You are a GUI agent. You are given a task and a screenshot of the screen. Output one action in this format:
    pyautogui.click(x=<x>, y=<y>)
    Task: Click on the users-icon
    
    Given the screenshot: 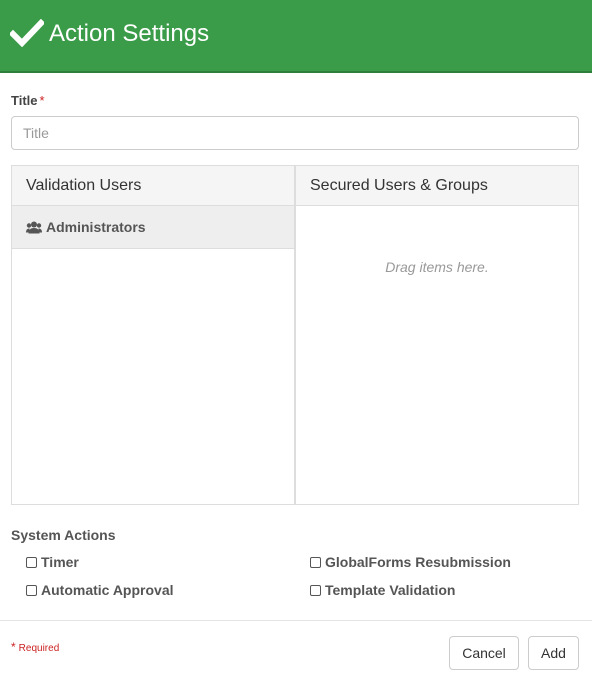 What is the action you would take?
    pyautogui.click(x=34, y=227)
    